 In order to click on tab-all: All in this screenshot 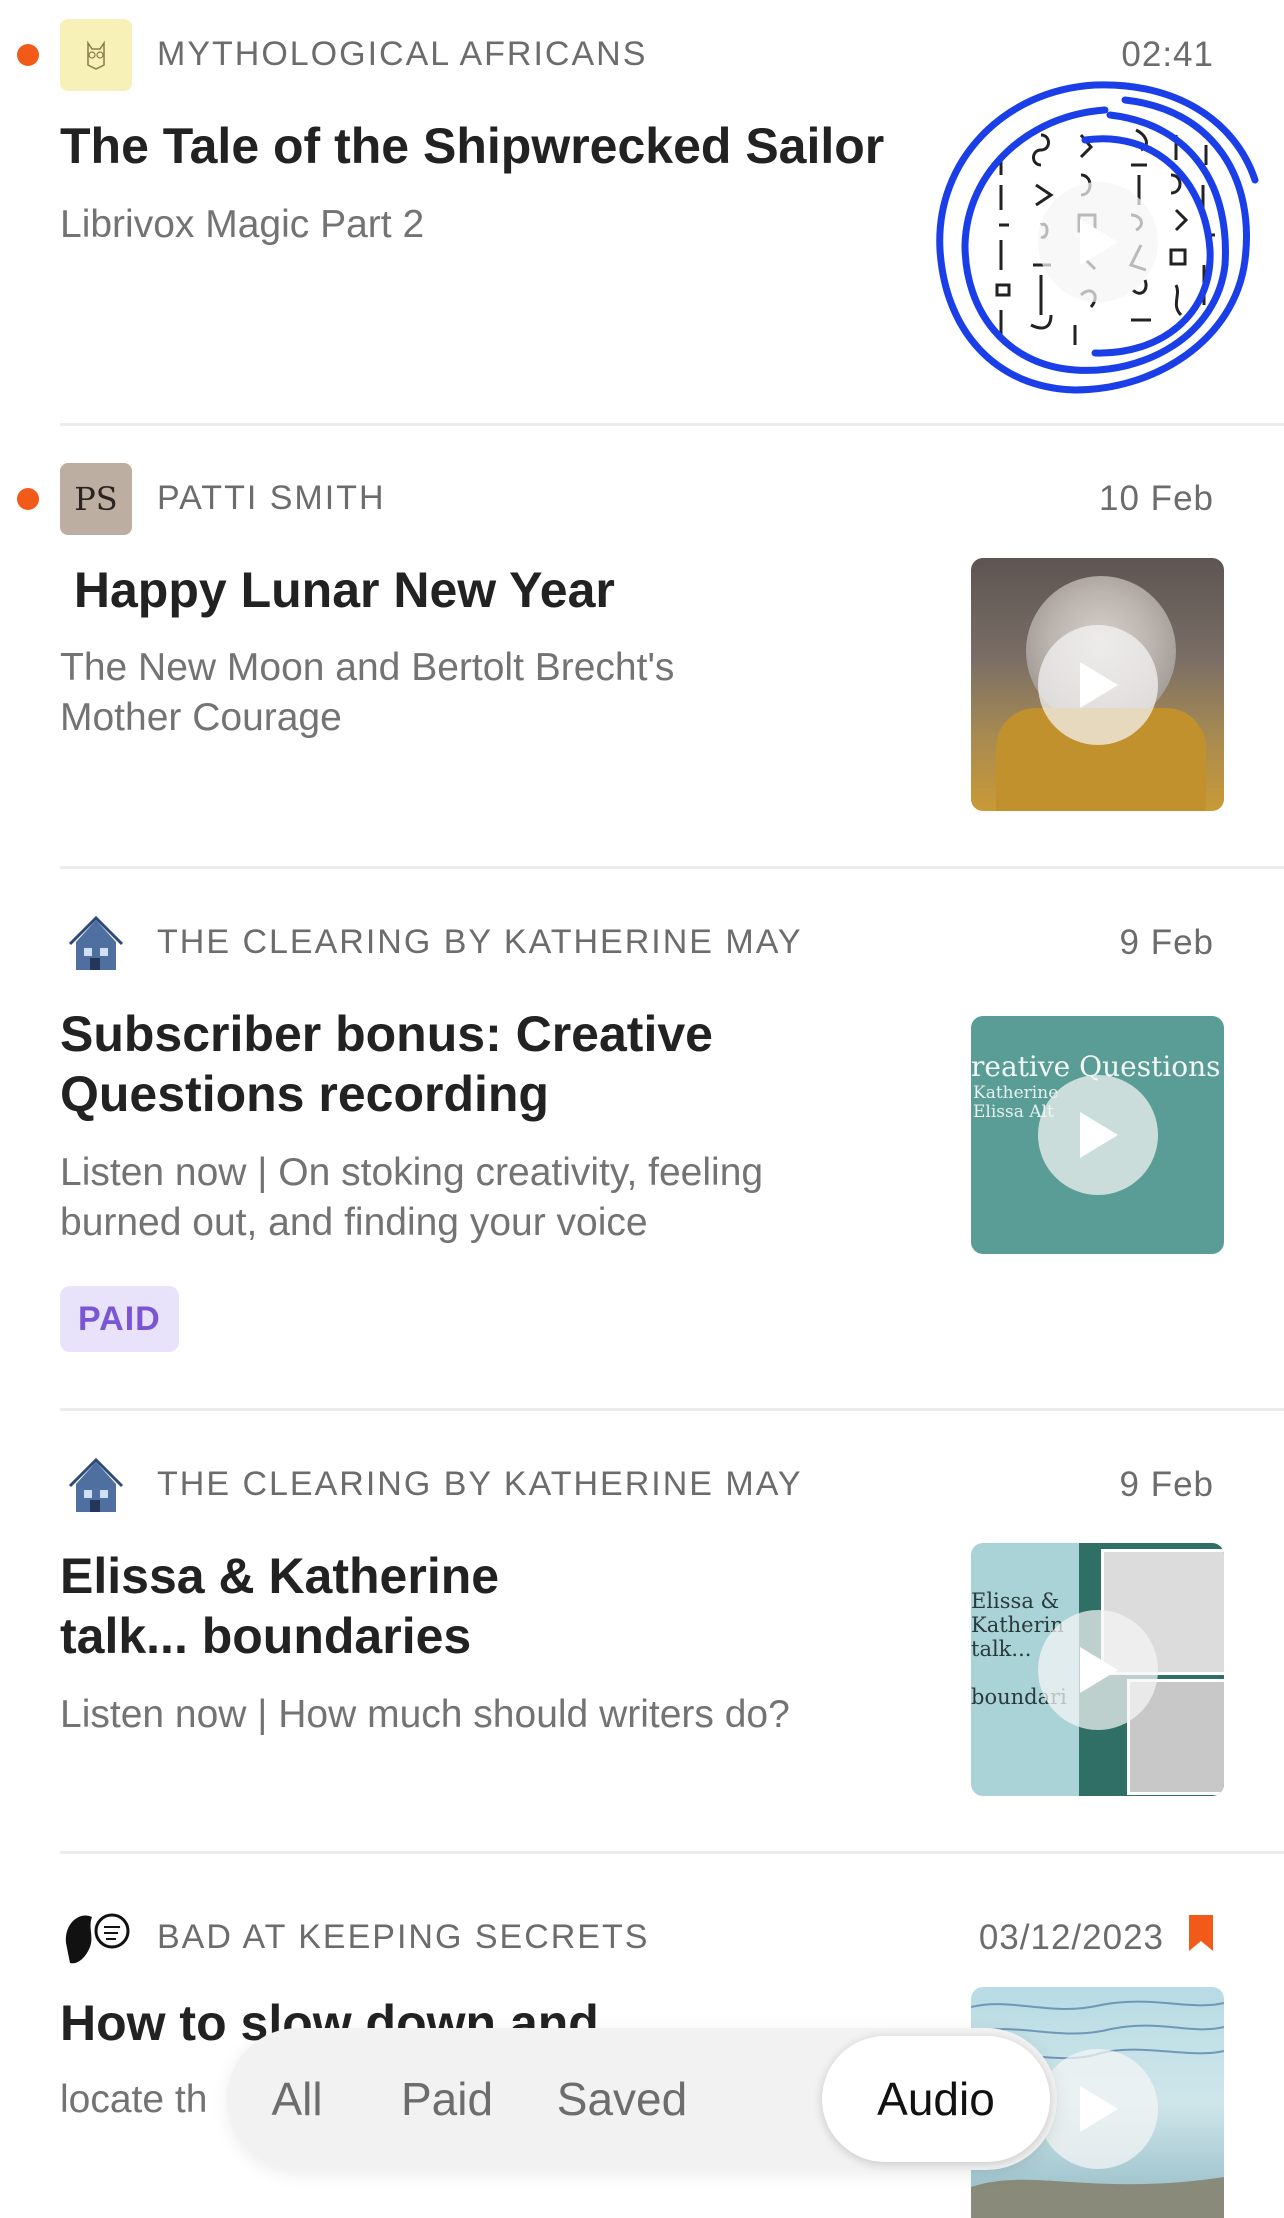, I will do `click(297, 2099)`.